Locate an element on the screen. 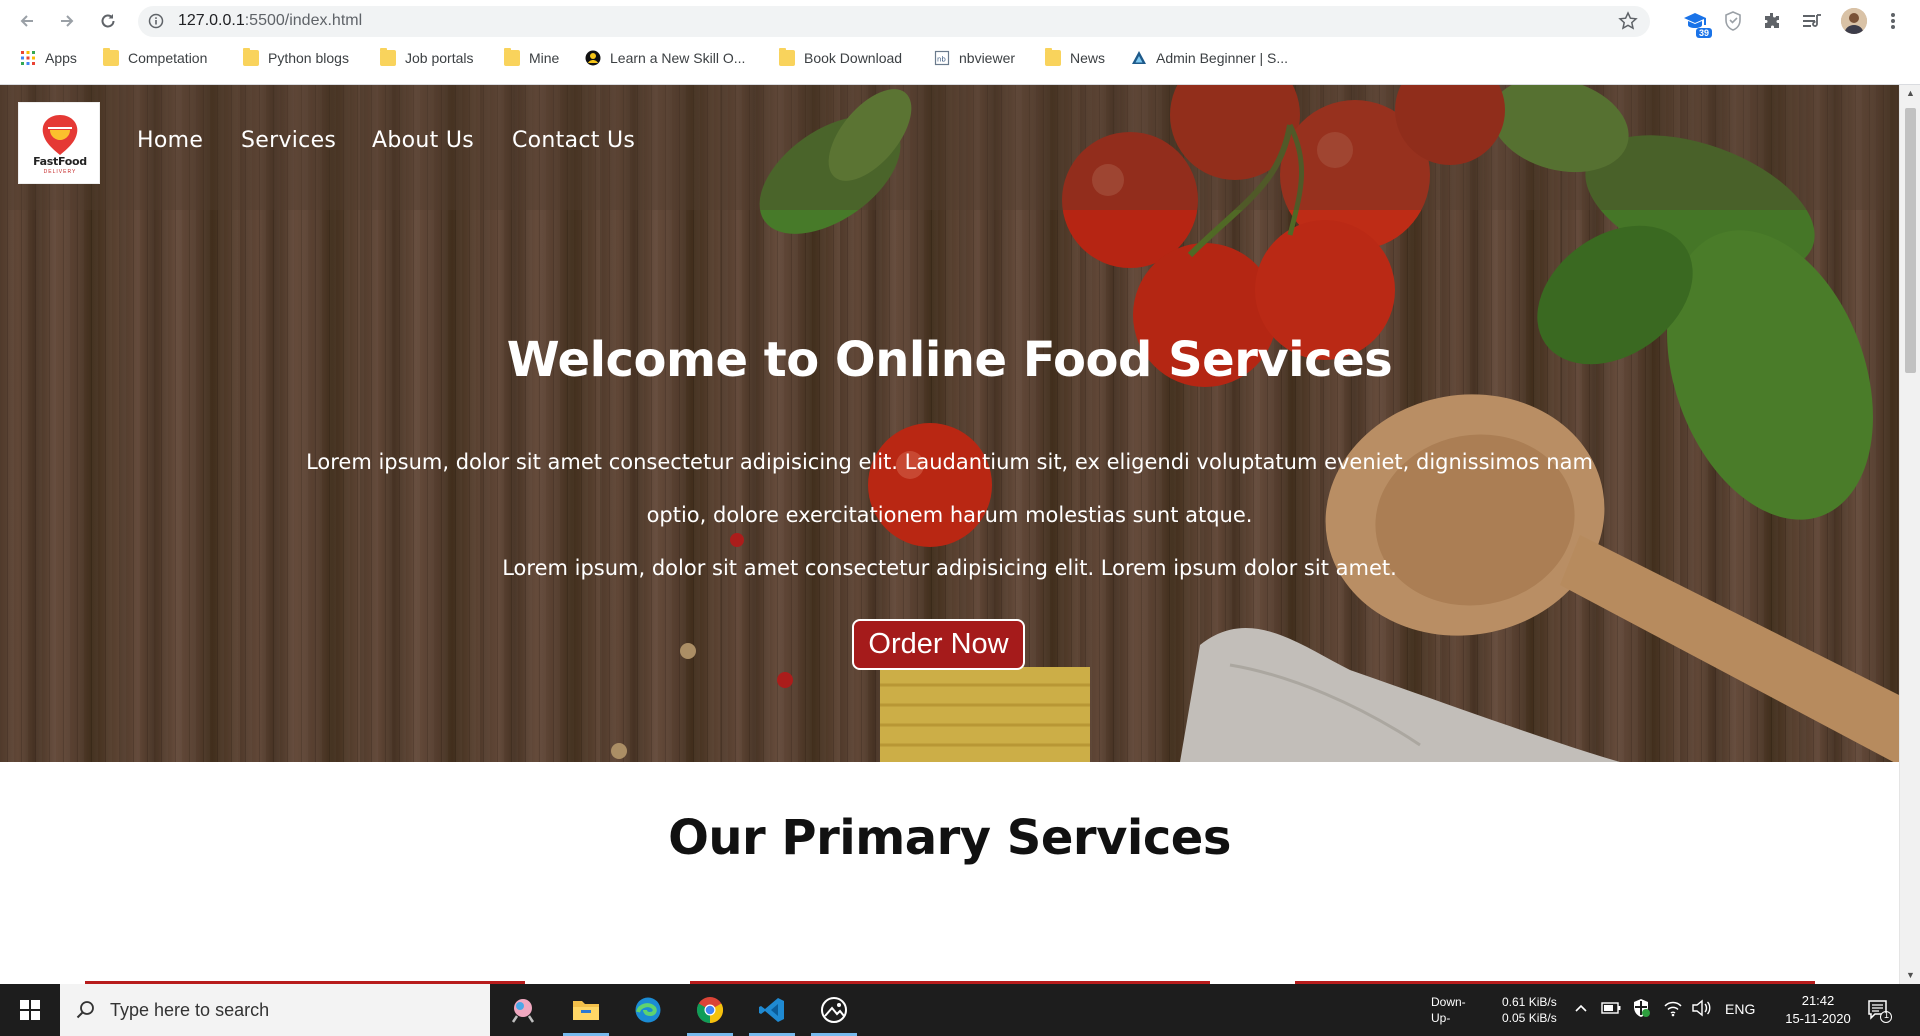 The image size is (1920, 1036). start-button is located at coordinates (30, 1010).